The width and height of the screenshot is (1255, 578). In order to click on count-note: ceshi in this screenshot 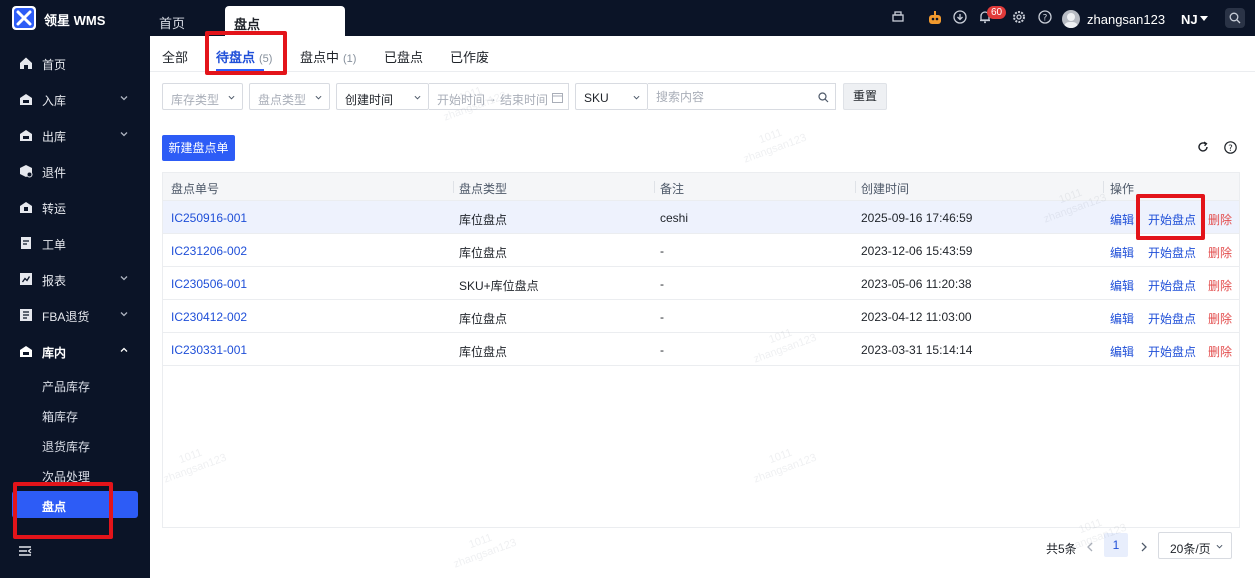, I will do `click(674, 218)`.